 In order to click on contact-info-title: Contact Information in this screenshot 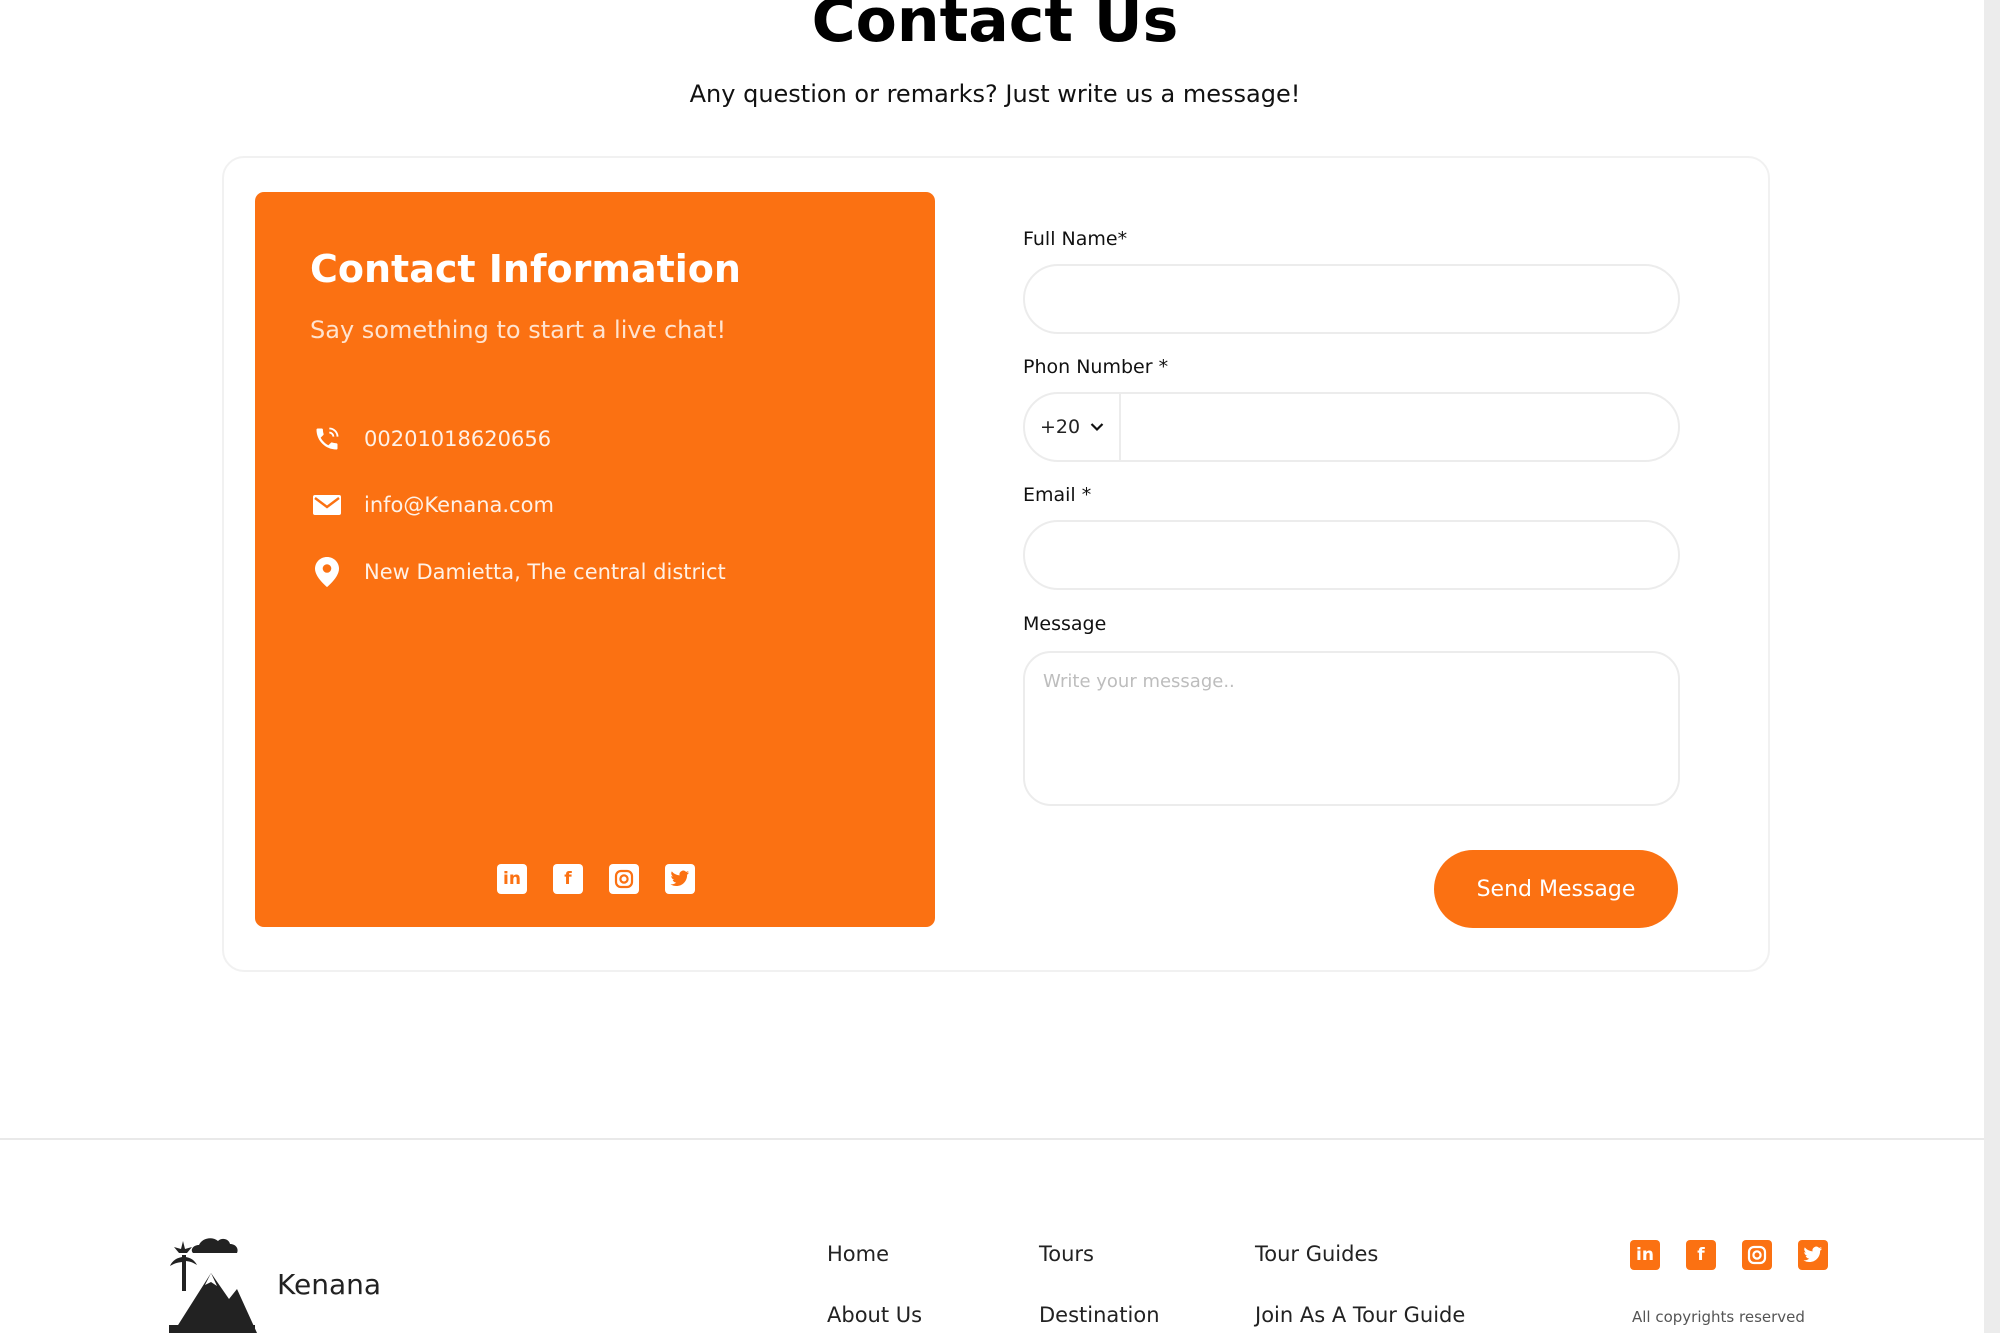, I will do `click(525, 269)`.